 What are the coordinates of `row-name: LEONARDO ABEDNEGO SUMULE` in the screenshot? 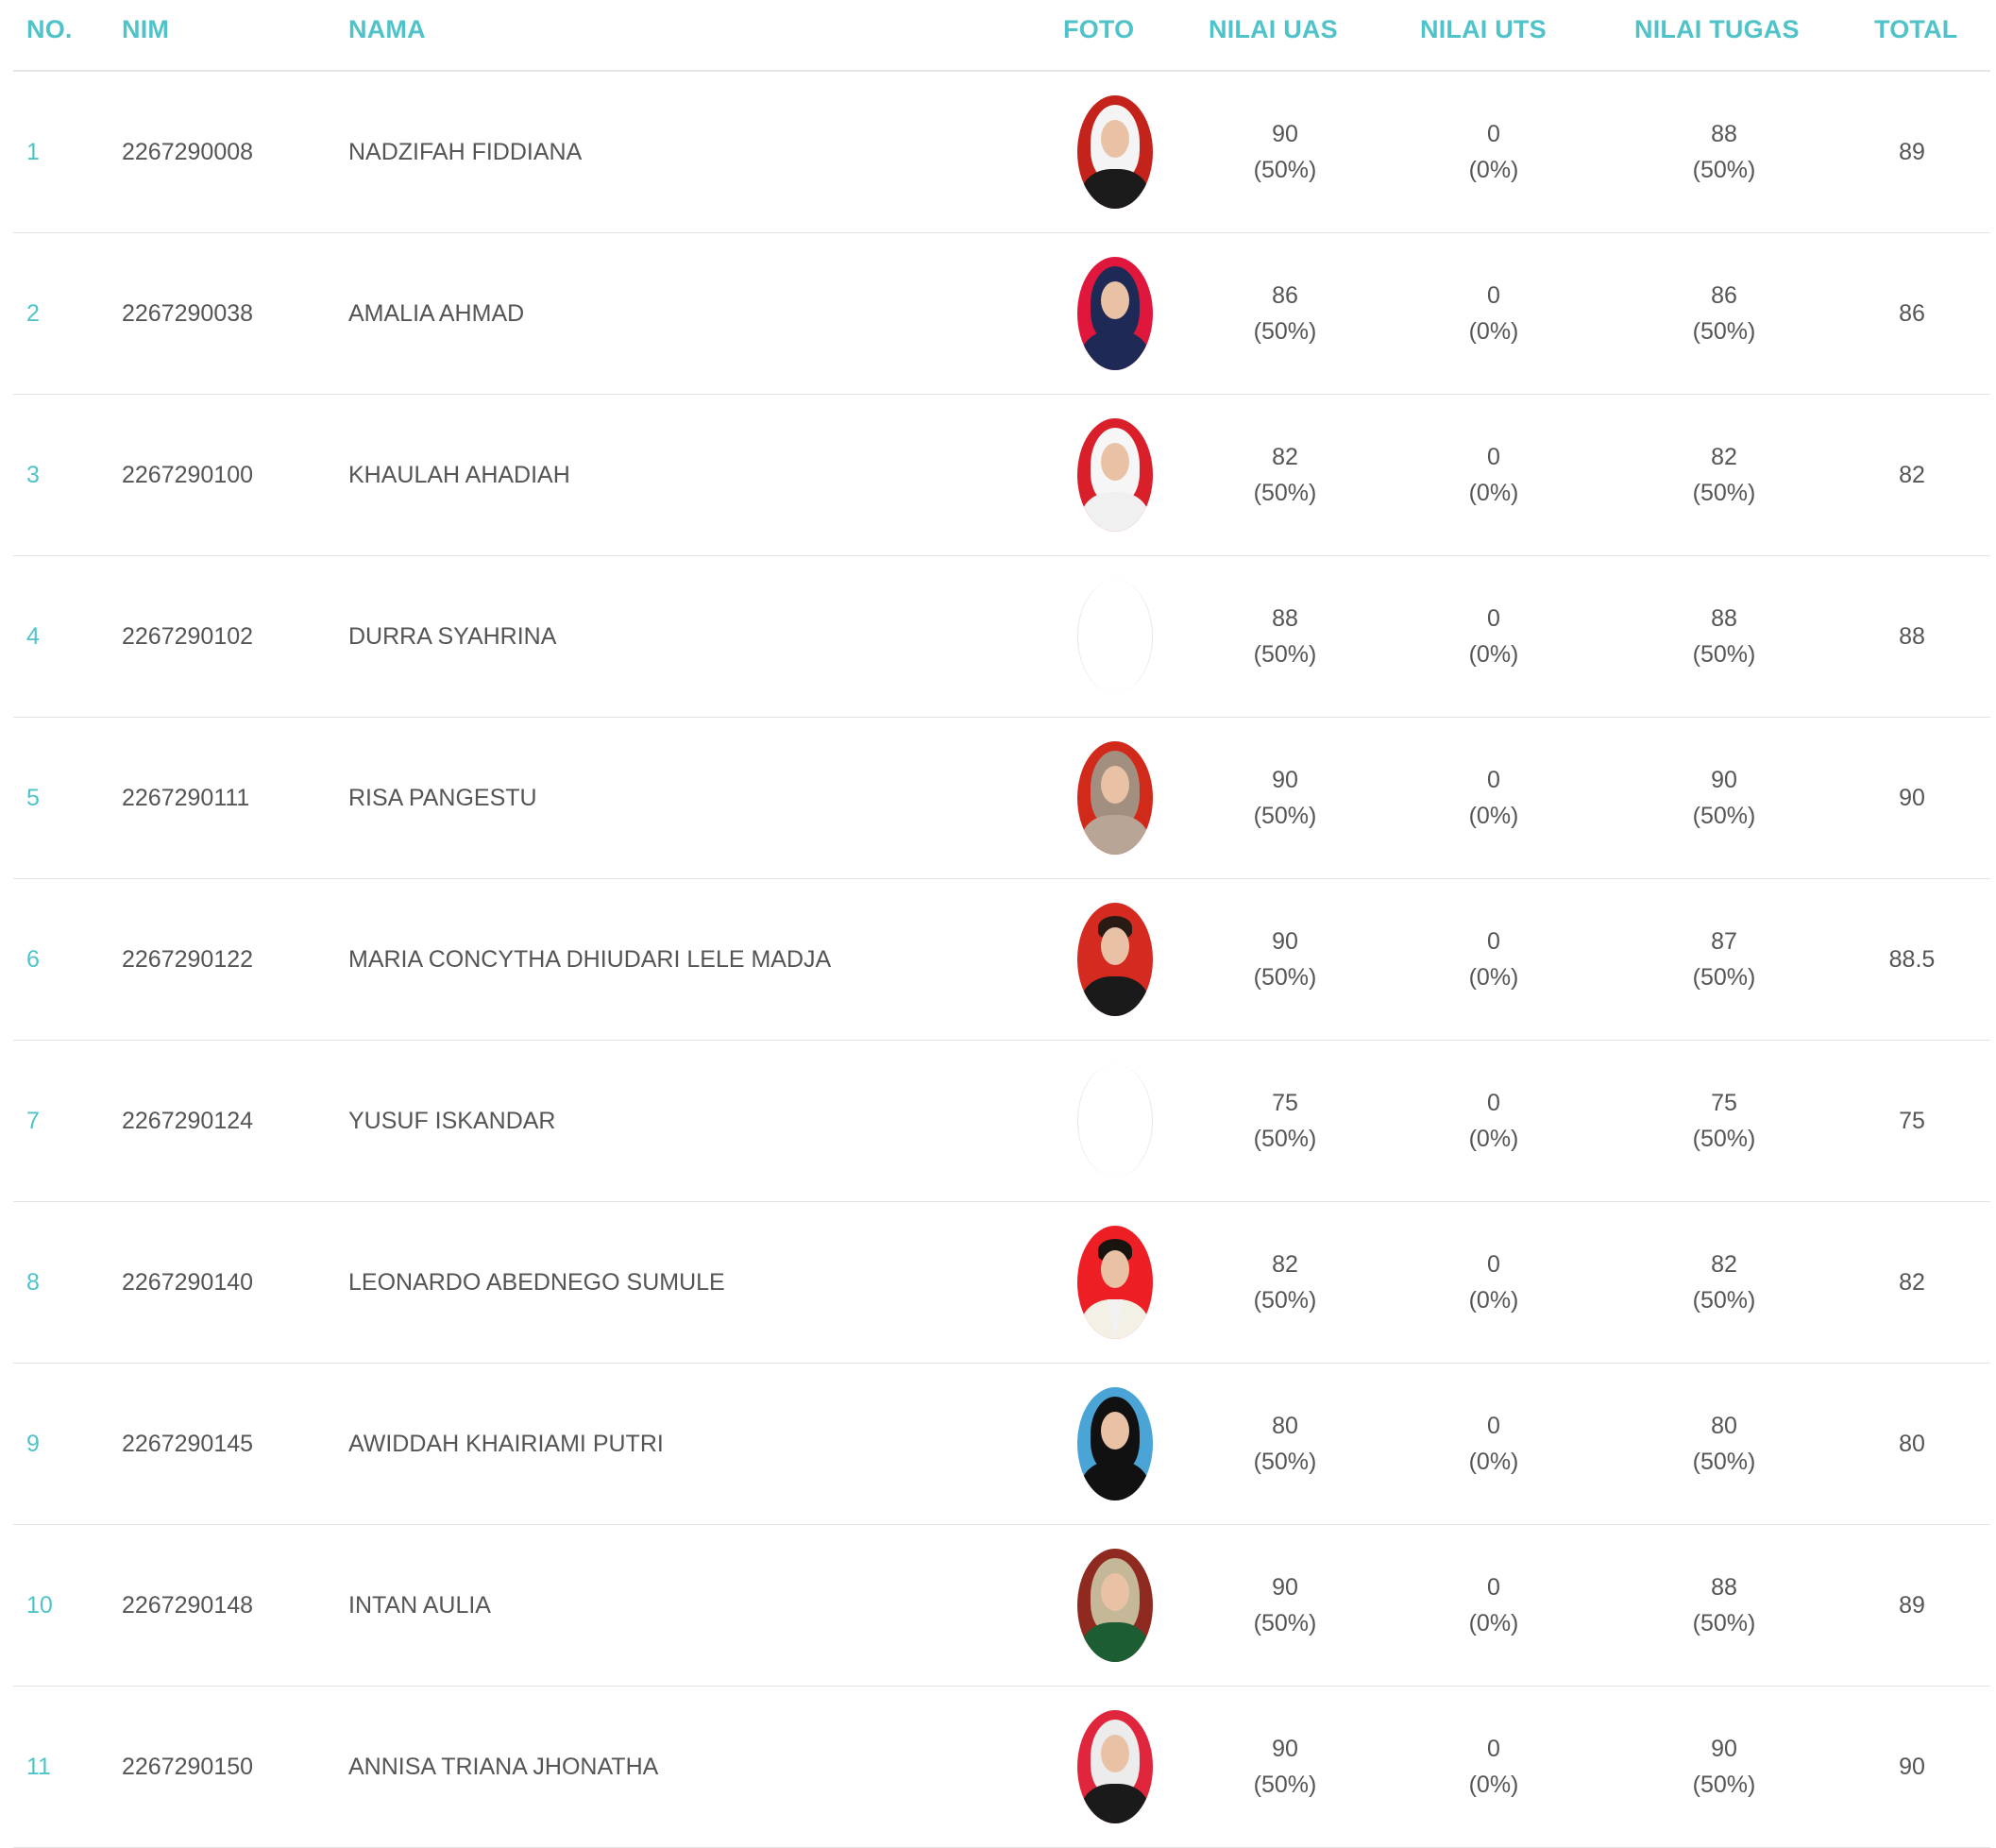 It's located at (537, 1282).